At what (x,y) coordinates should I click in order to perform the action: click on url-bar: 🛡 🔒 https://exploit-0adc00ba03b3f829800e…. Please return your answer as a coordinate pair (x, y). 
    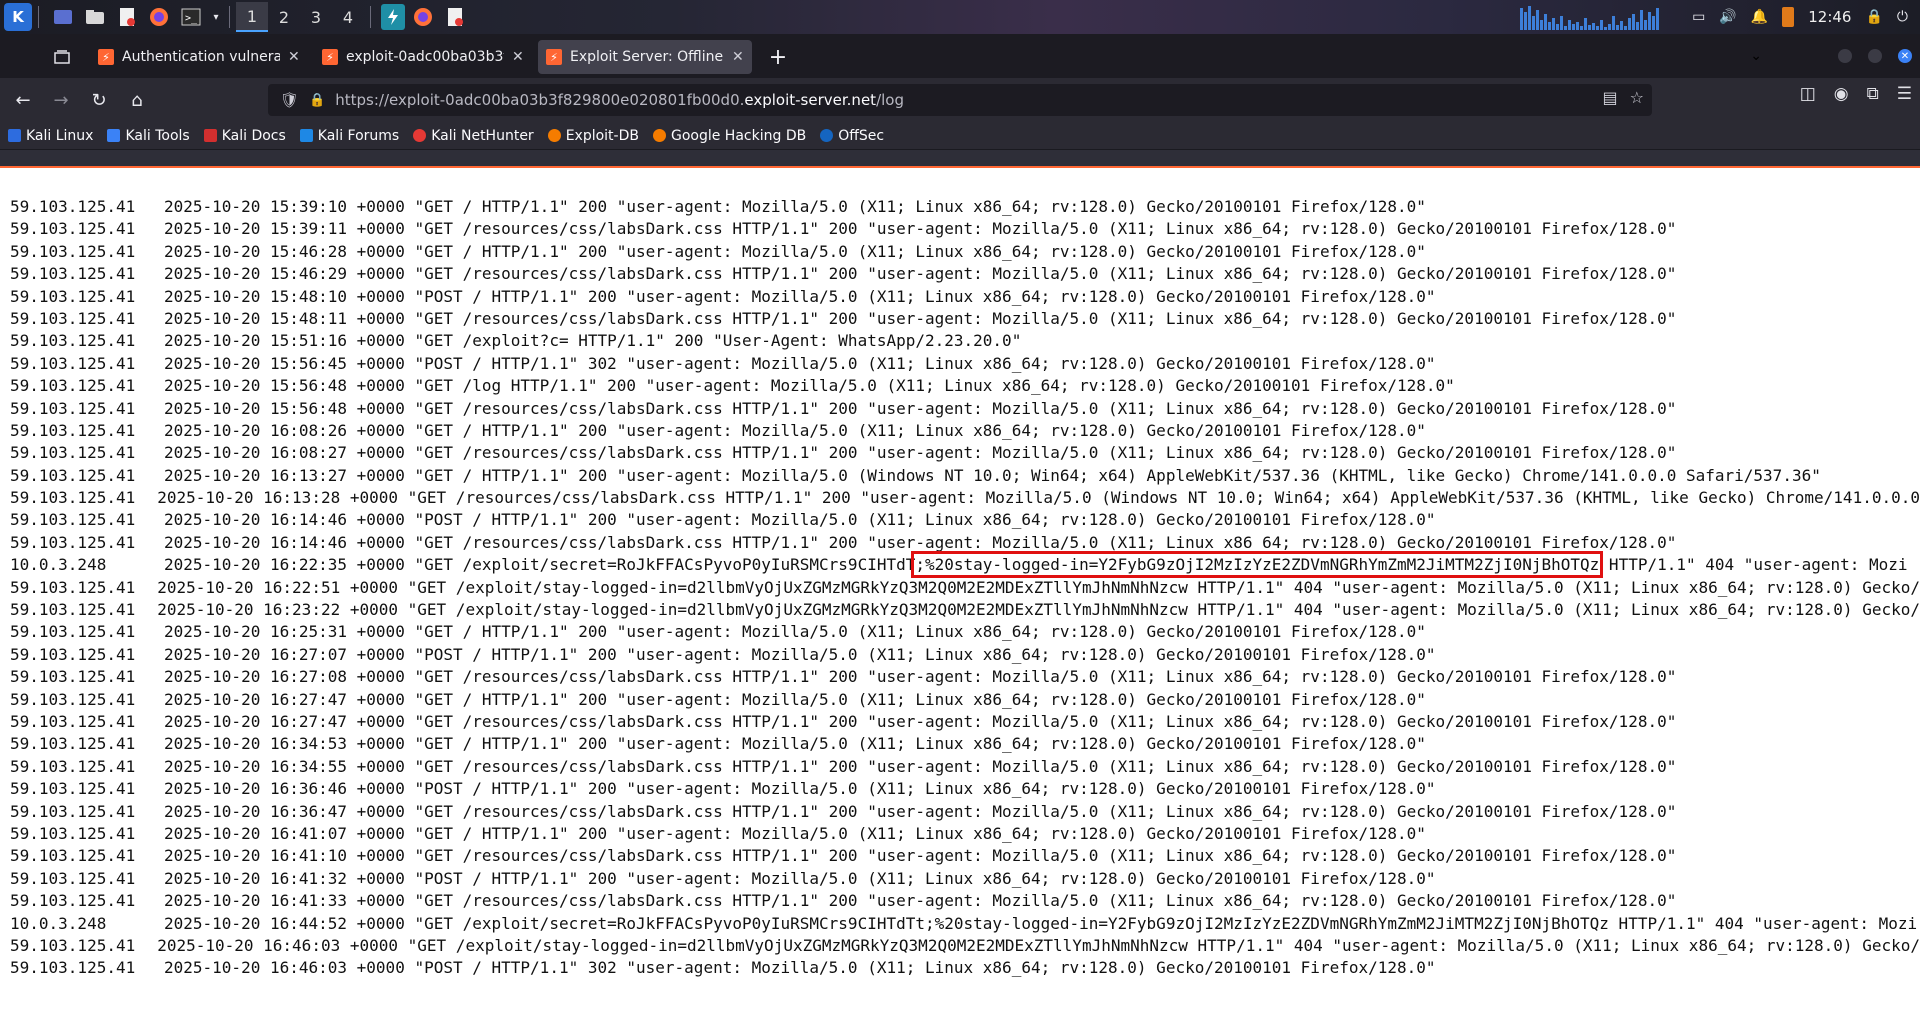
    Looking at the image, I should click on (960, 100).